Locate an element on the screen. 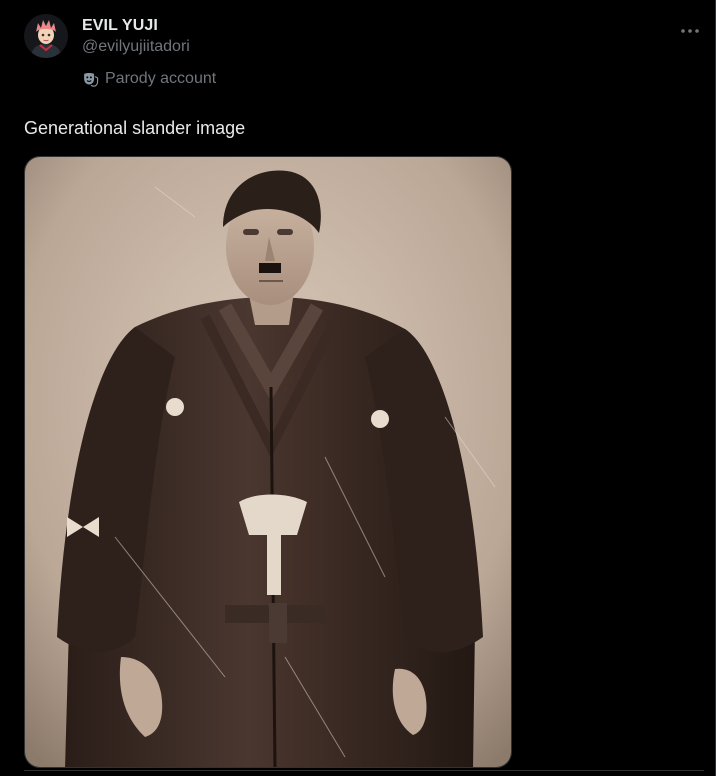 This screenshot has height=776, width=716. avatar-illustration is located at coordinates (46, 36).